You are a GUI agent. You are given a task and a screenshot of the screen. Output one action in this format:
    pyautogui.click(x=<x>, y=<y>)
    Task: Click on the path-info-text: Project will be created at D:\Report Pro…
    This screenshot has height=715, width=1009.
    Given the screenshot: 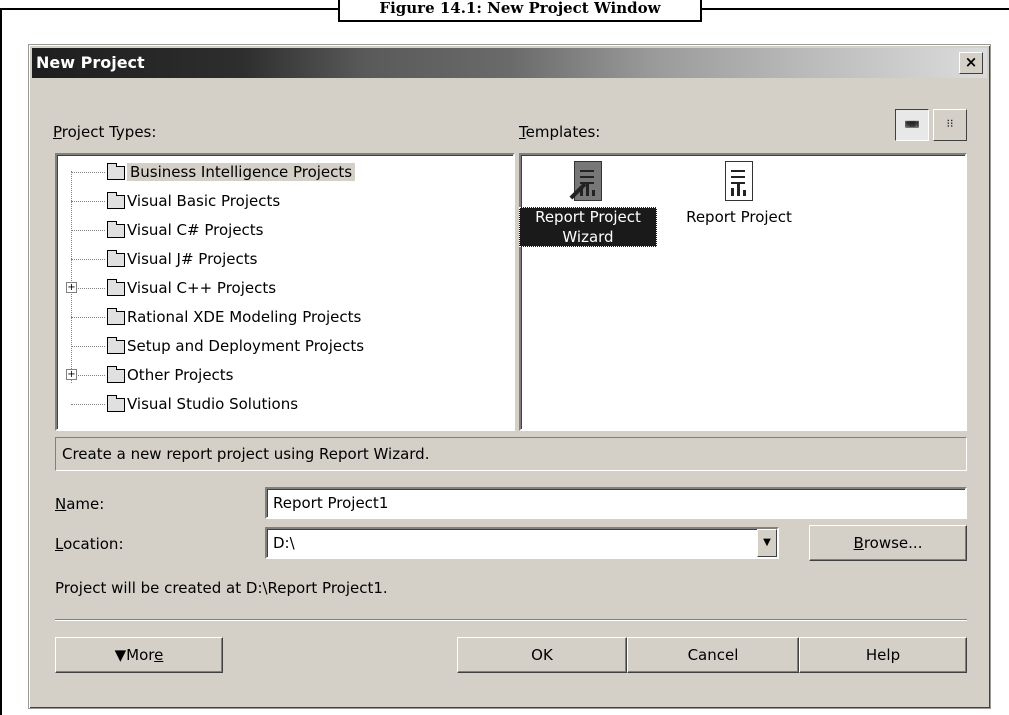 What is the action you would take?
    pyautogui.click(x=221, y=588)
    